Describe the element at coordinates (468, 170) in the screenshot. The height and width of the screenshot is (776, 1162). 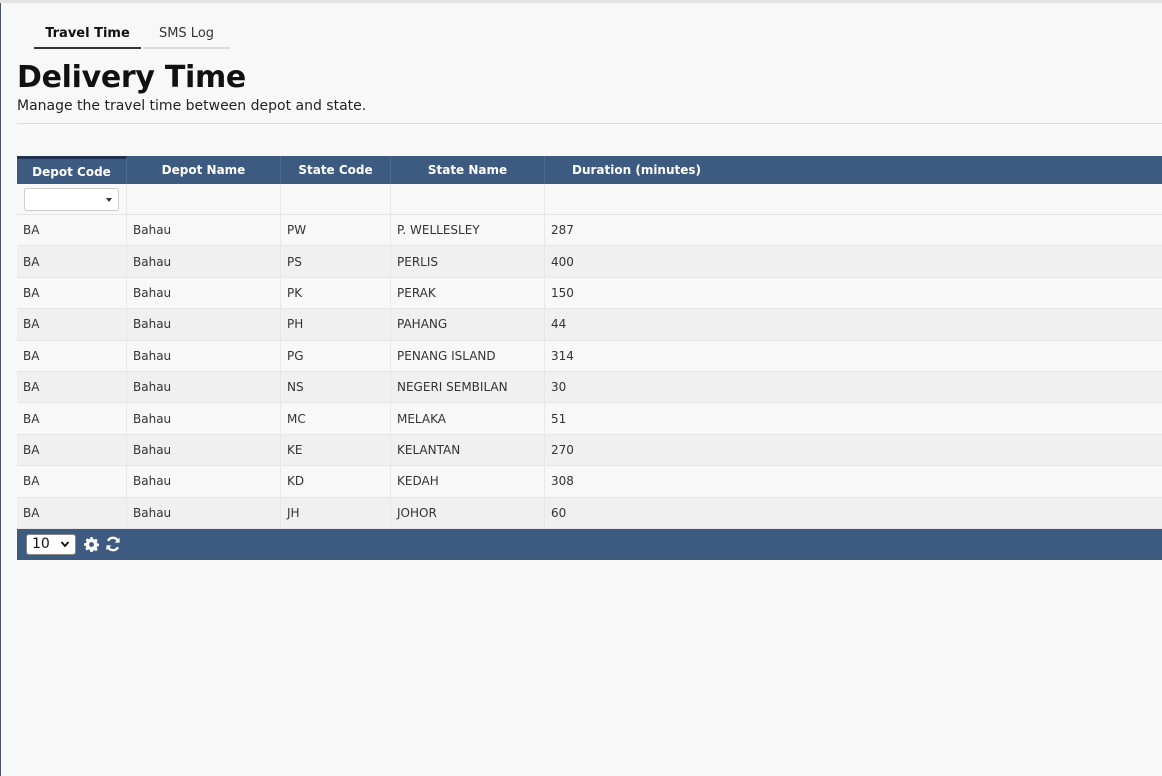
I see `column-header-state-name: State Name` at that location.